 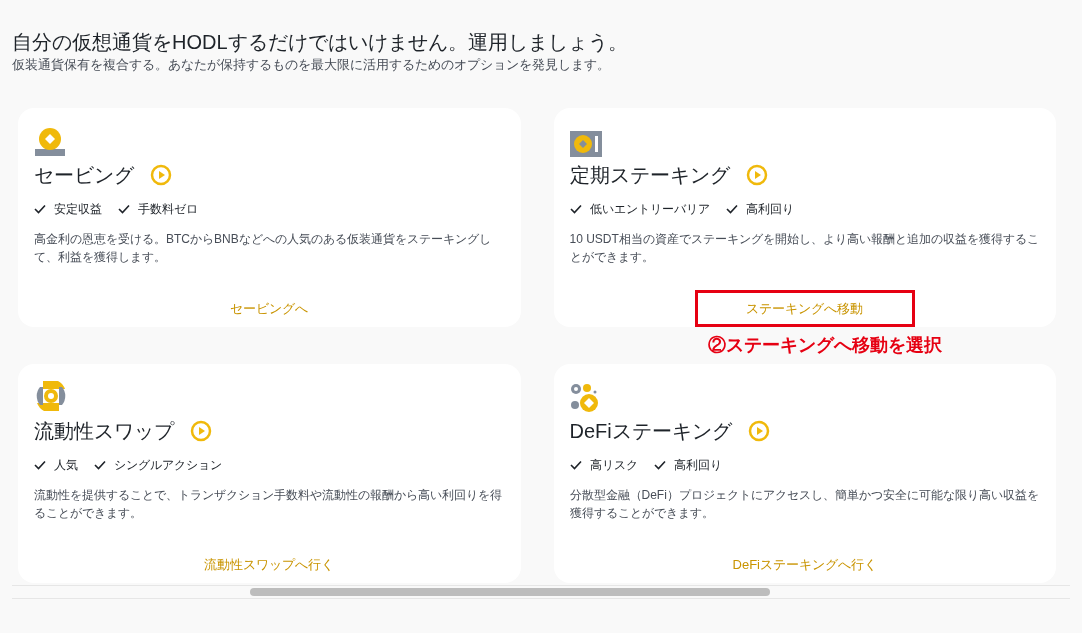 I want to click on card-description: 流動性を提供することで、トランザクション手数料や流動性の報酬から高い利回りを得ることができます。, so click(x=268, y=504).